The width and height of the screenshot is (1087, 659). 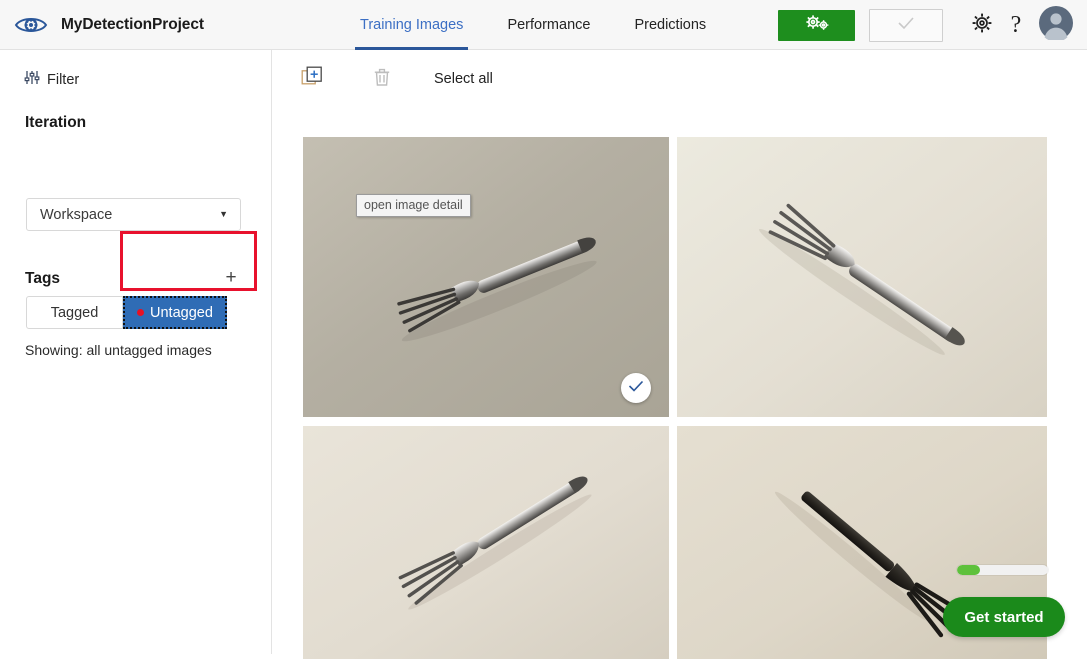 I want to click on tab-label: Training Images, so click(x=412, y=25).